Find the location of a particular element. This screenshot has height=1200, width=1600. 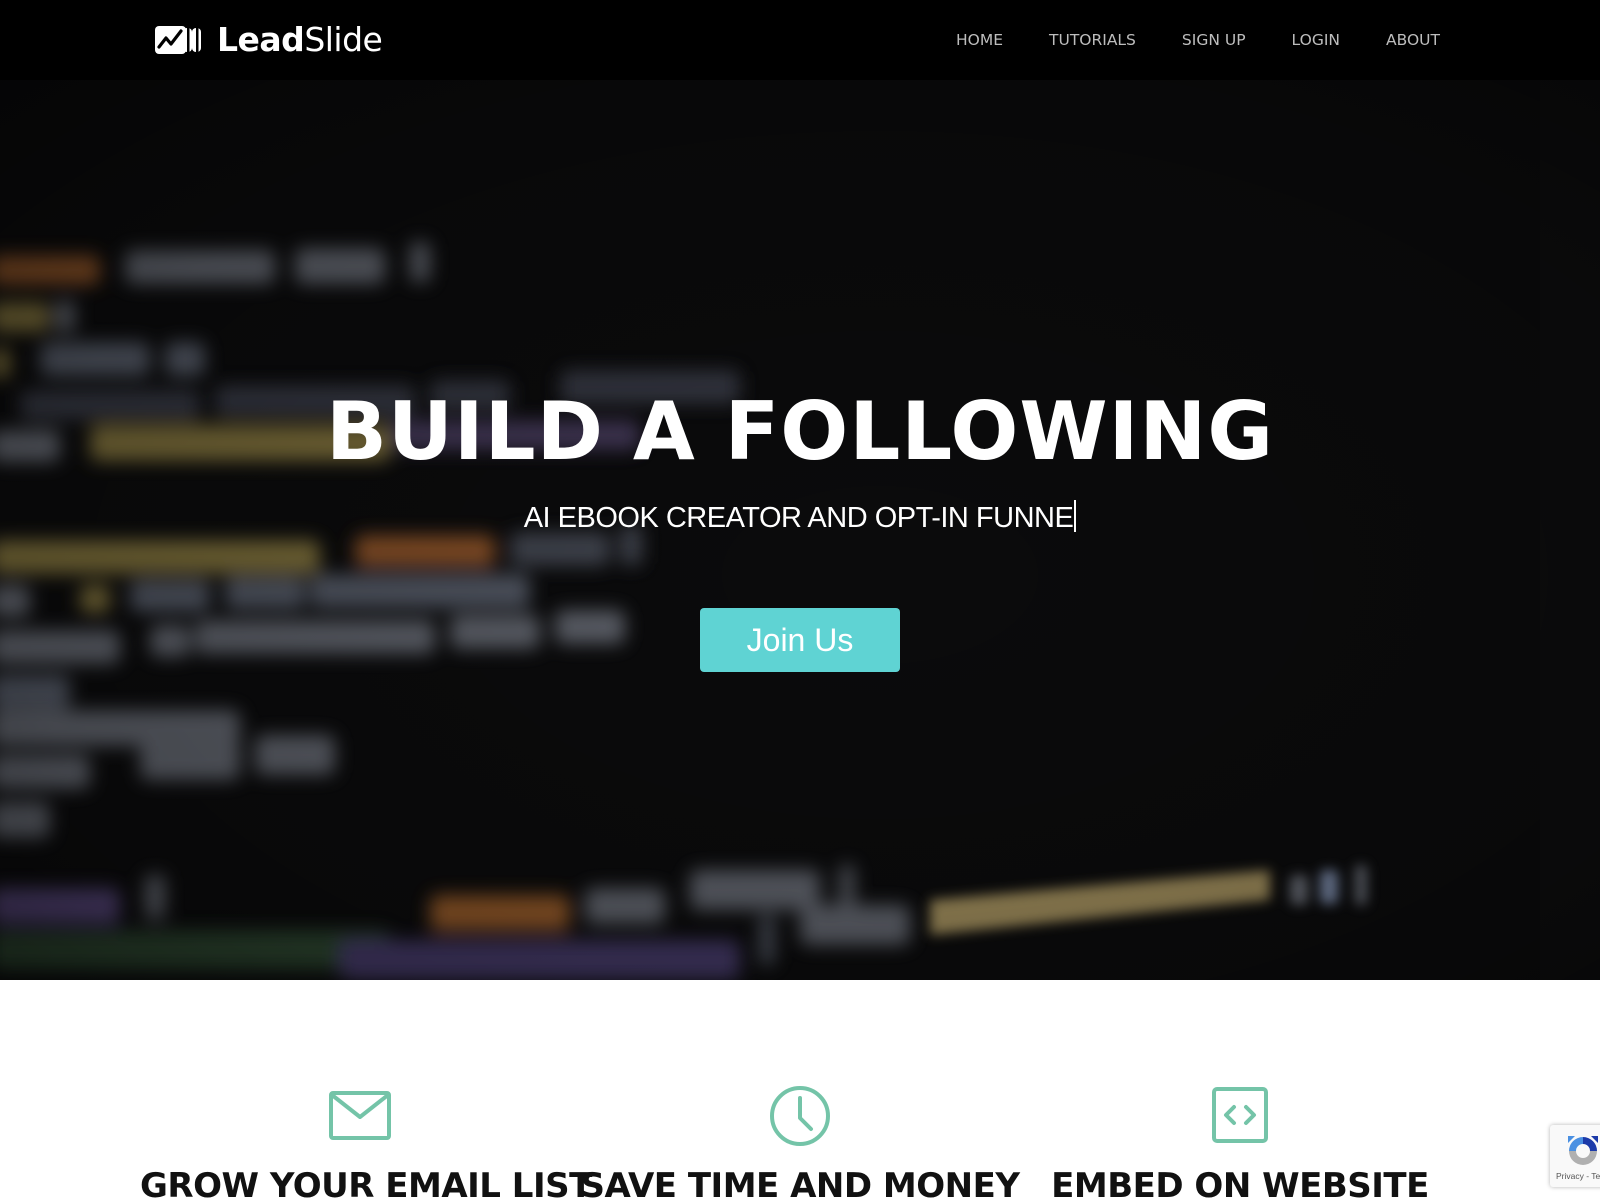

logo-text: LeadSlide is located at coordinates (300, 39).